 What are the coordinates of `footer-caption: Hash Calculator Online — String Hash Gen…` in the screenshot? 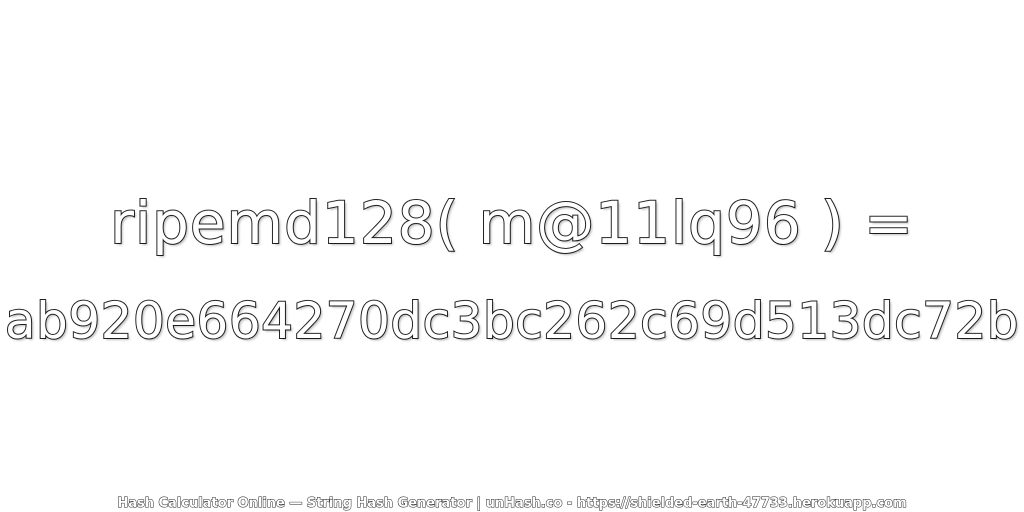 It's located at (512, 504).